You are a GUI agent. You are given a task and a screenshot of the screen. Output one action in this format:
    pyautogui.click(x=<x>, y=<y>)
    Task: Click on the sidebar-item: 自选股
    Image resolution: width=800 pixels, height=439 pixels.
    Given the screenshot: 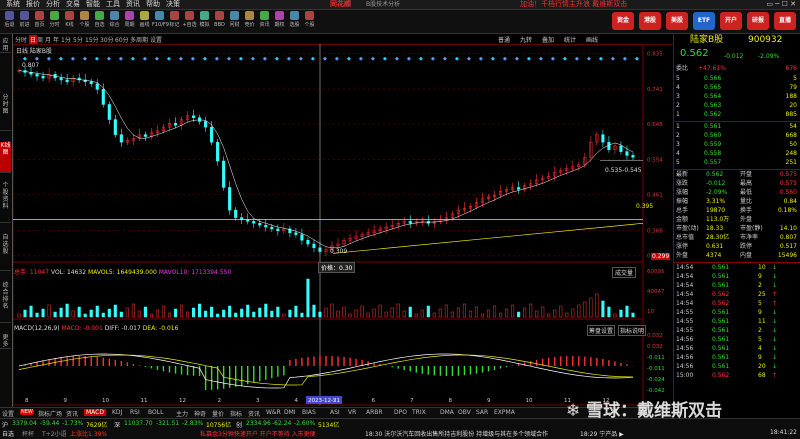 What is the action you would take?
    pyautogui.click(x=5, y=252)
    